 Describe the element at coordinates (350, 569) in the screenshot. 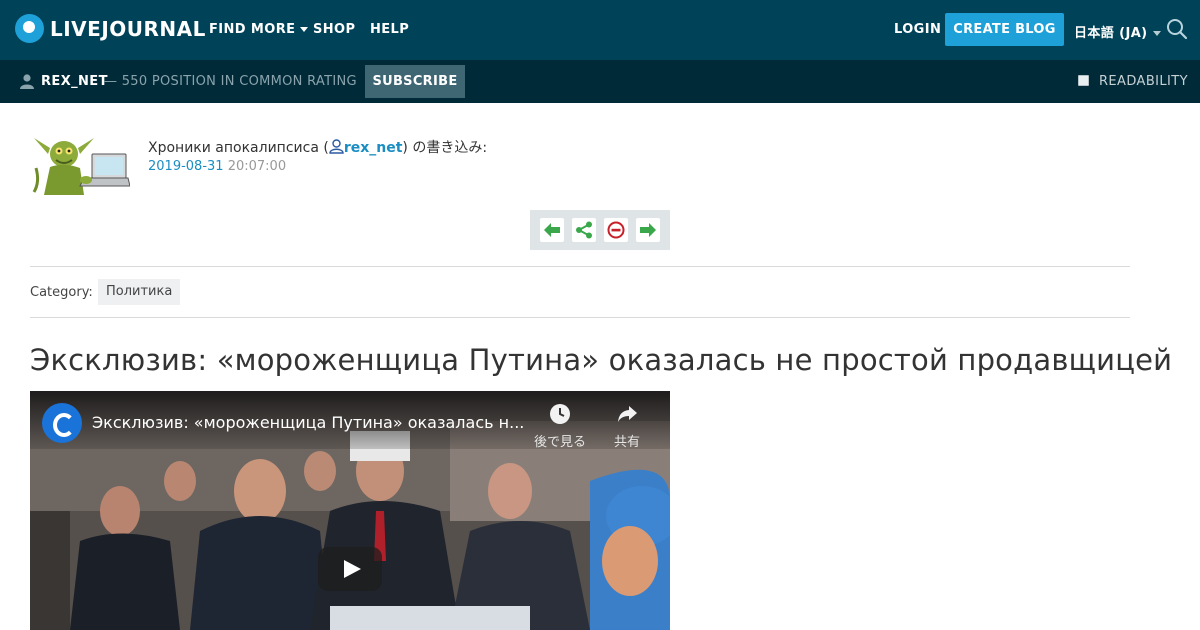

I see `play-button` at that location.